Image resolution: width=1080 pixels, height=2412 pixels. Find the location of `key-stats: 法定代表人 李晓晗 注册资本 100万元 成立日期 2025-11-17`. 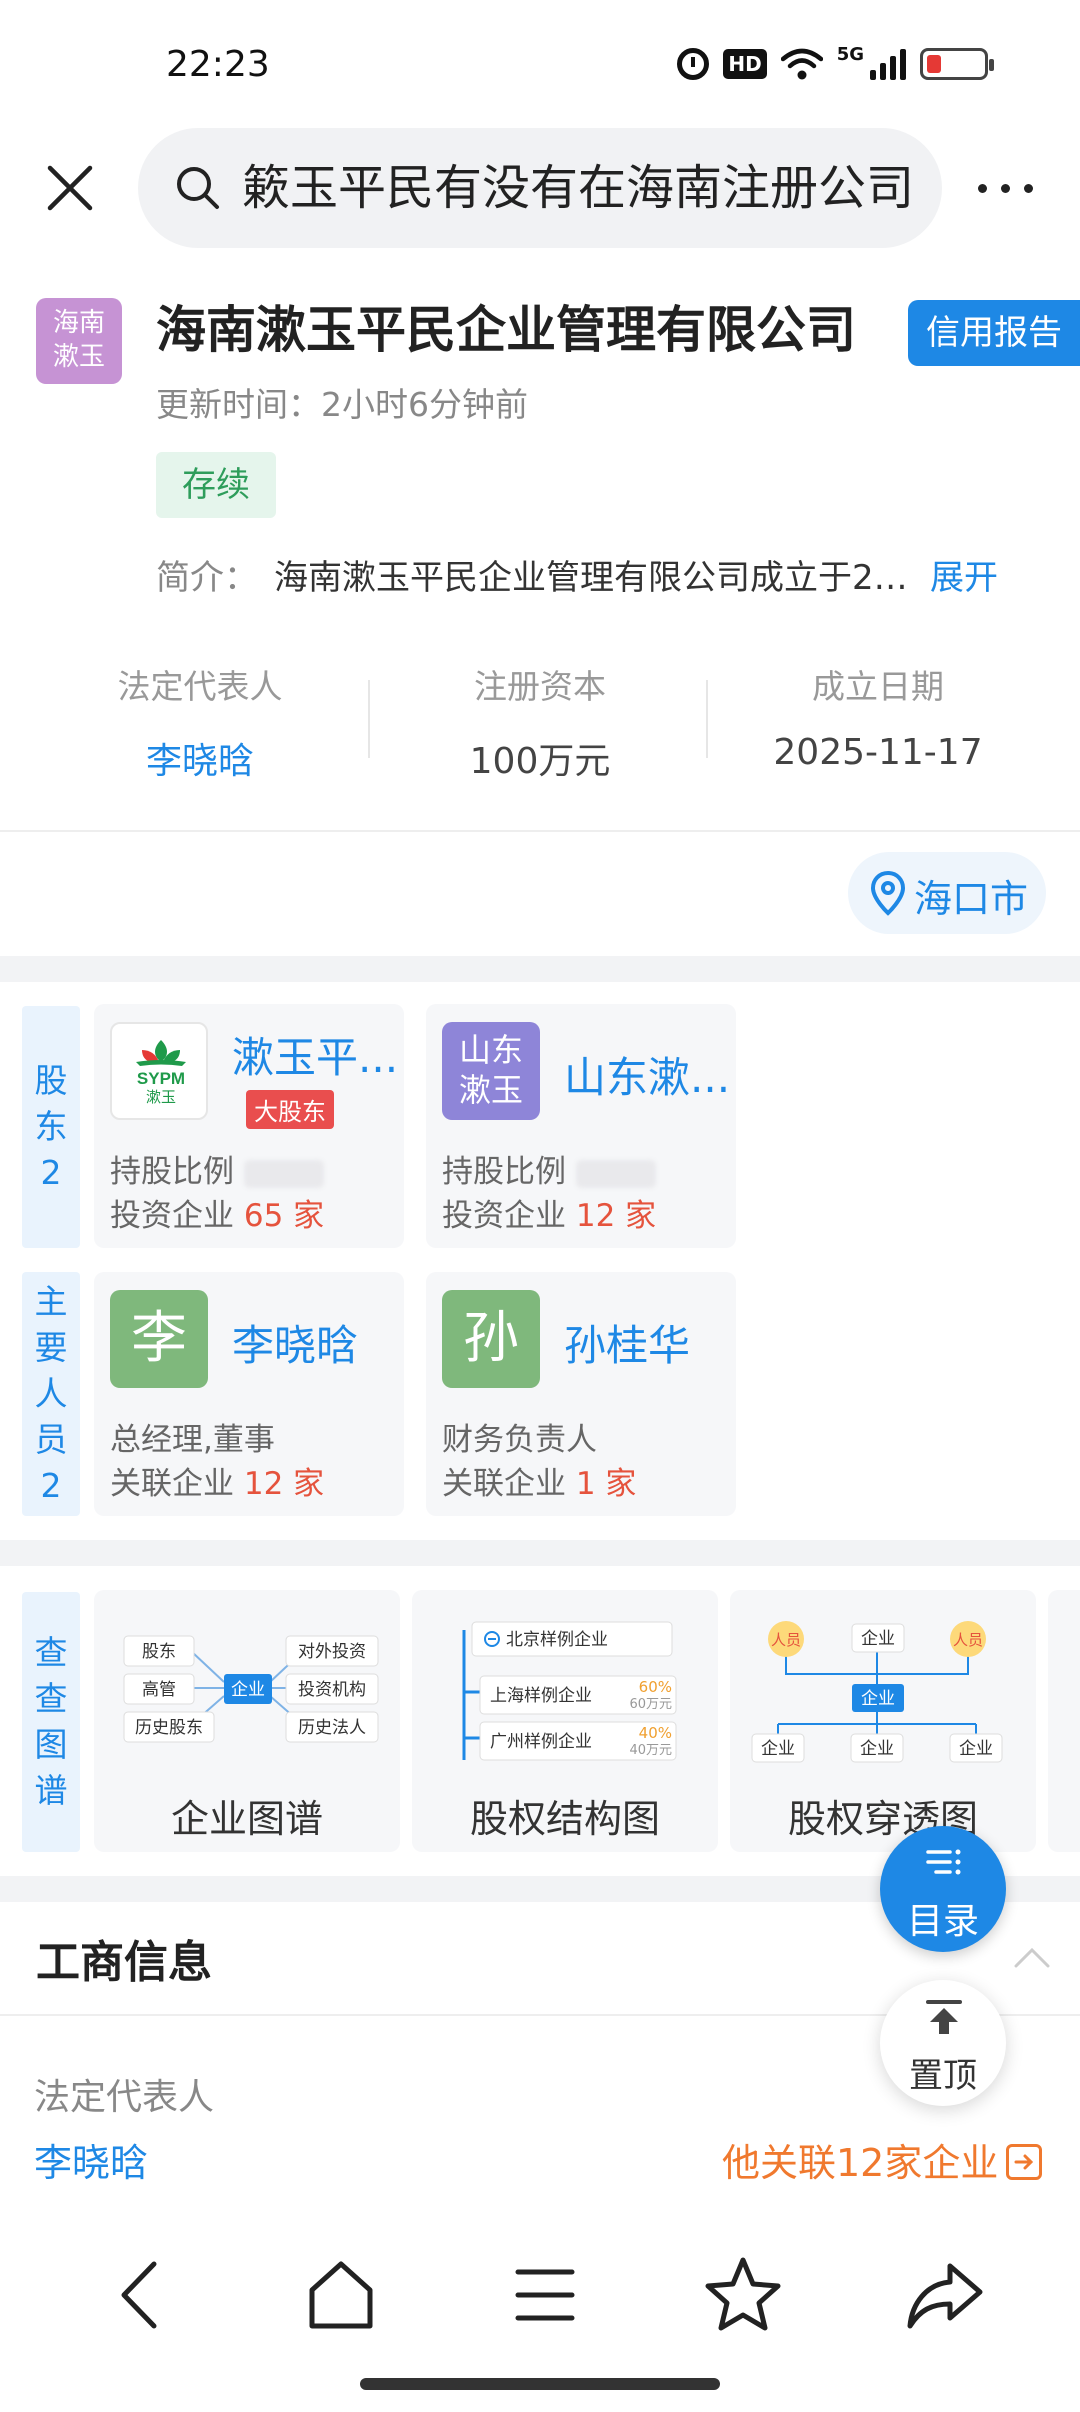

key-stats: 法定代表人 李晓晗 注册资本 100万元 成立日期 2025-11-17 is located at coordinates (540, 725).